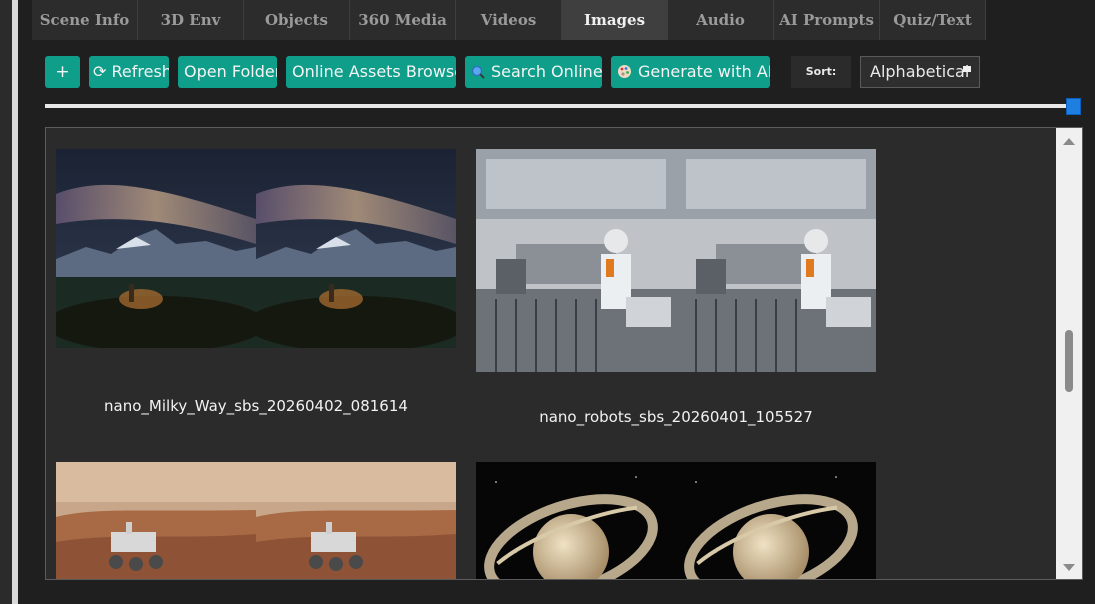 Image resolution: width=1095 pixels, height=604 pixels. What do you see at coordinates (297, 20) in the screenshot?
I see `tab-objects: Objects` at bounding box center [297, 20].